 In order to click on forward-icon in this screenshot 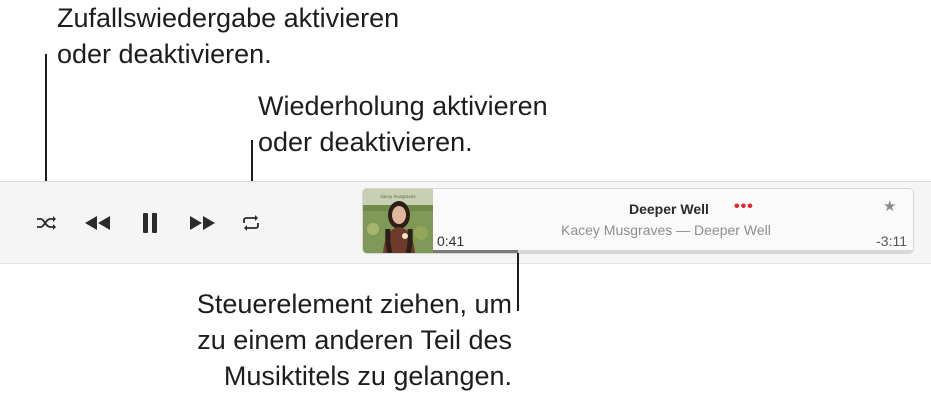, I will do `click(202, 223)`.